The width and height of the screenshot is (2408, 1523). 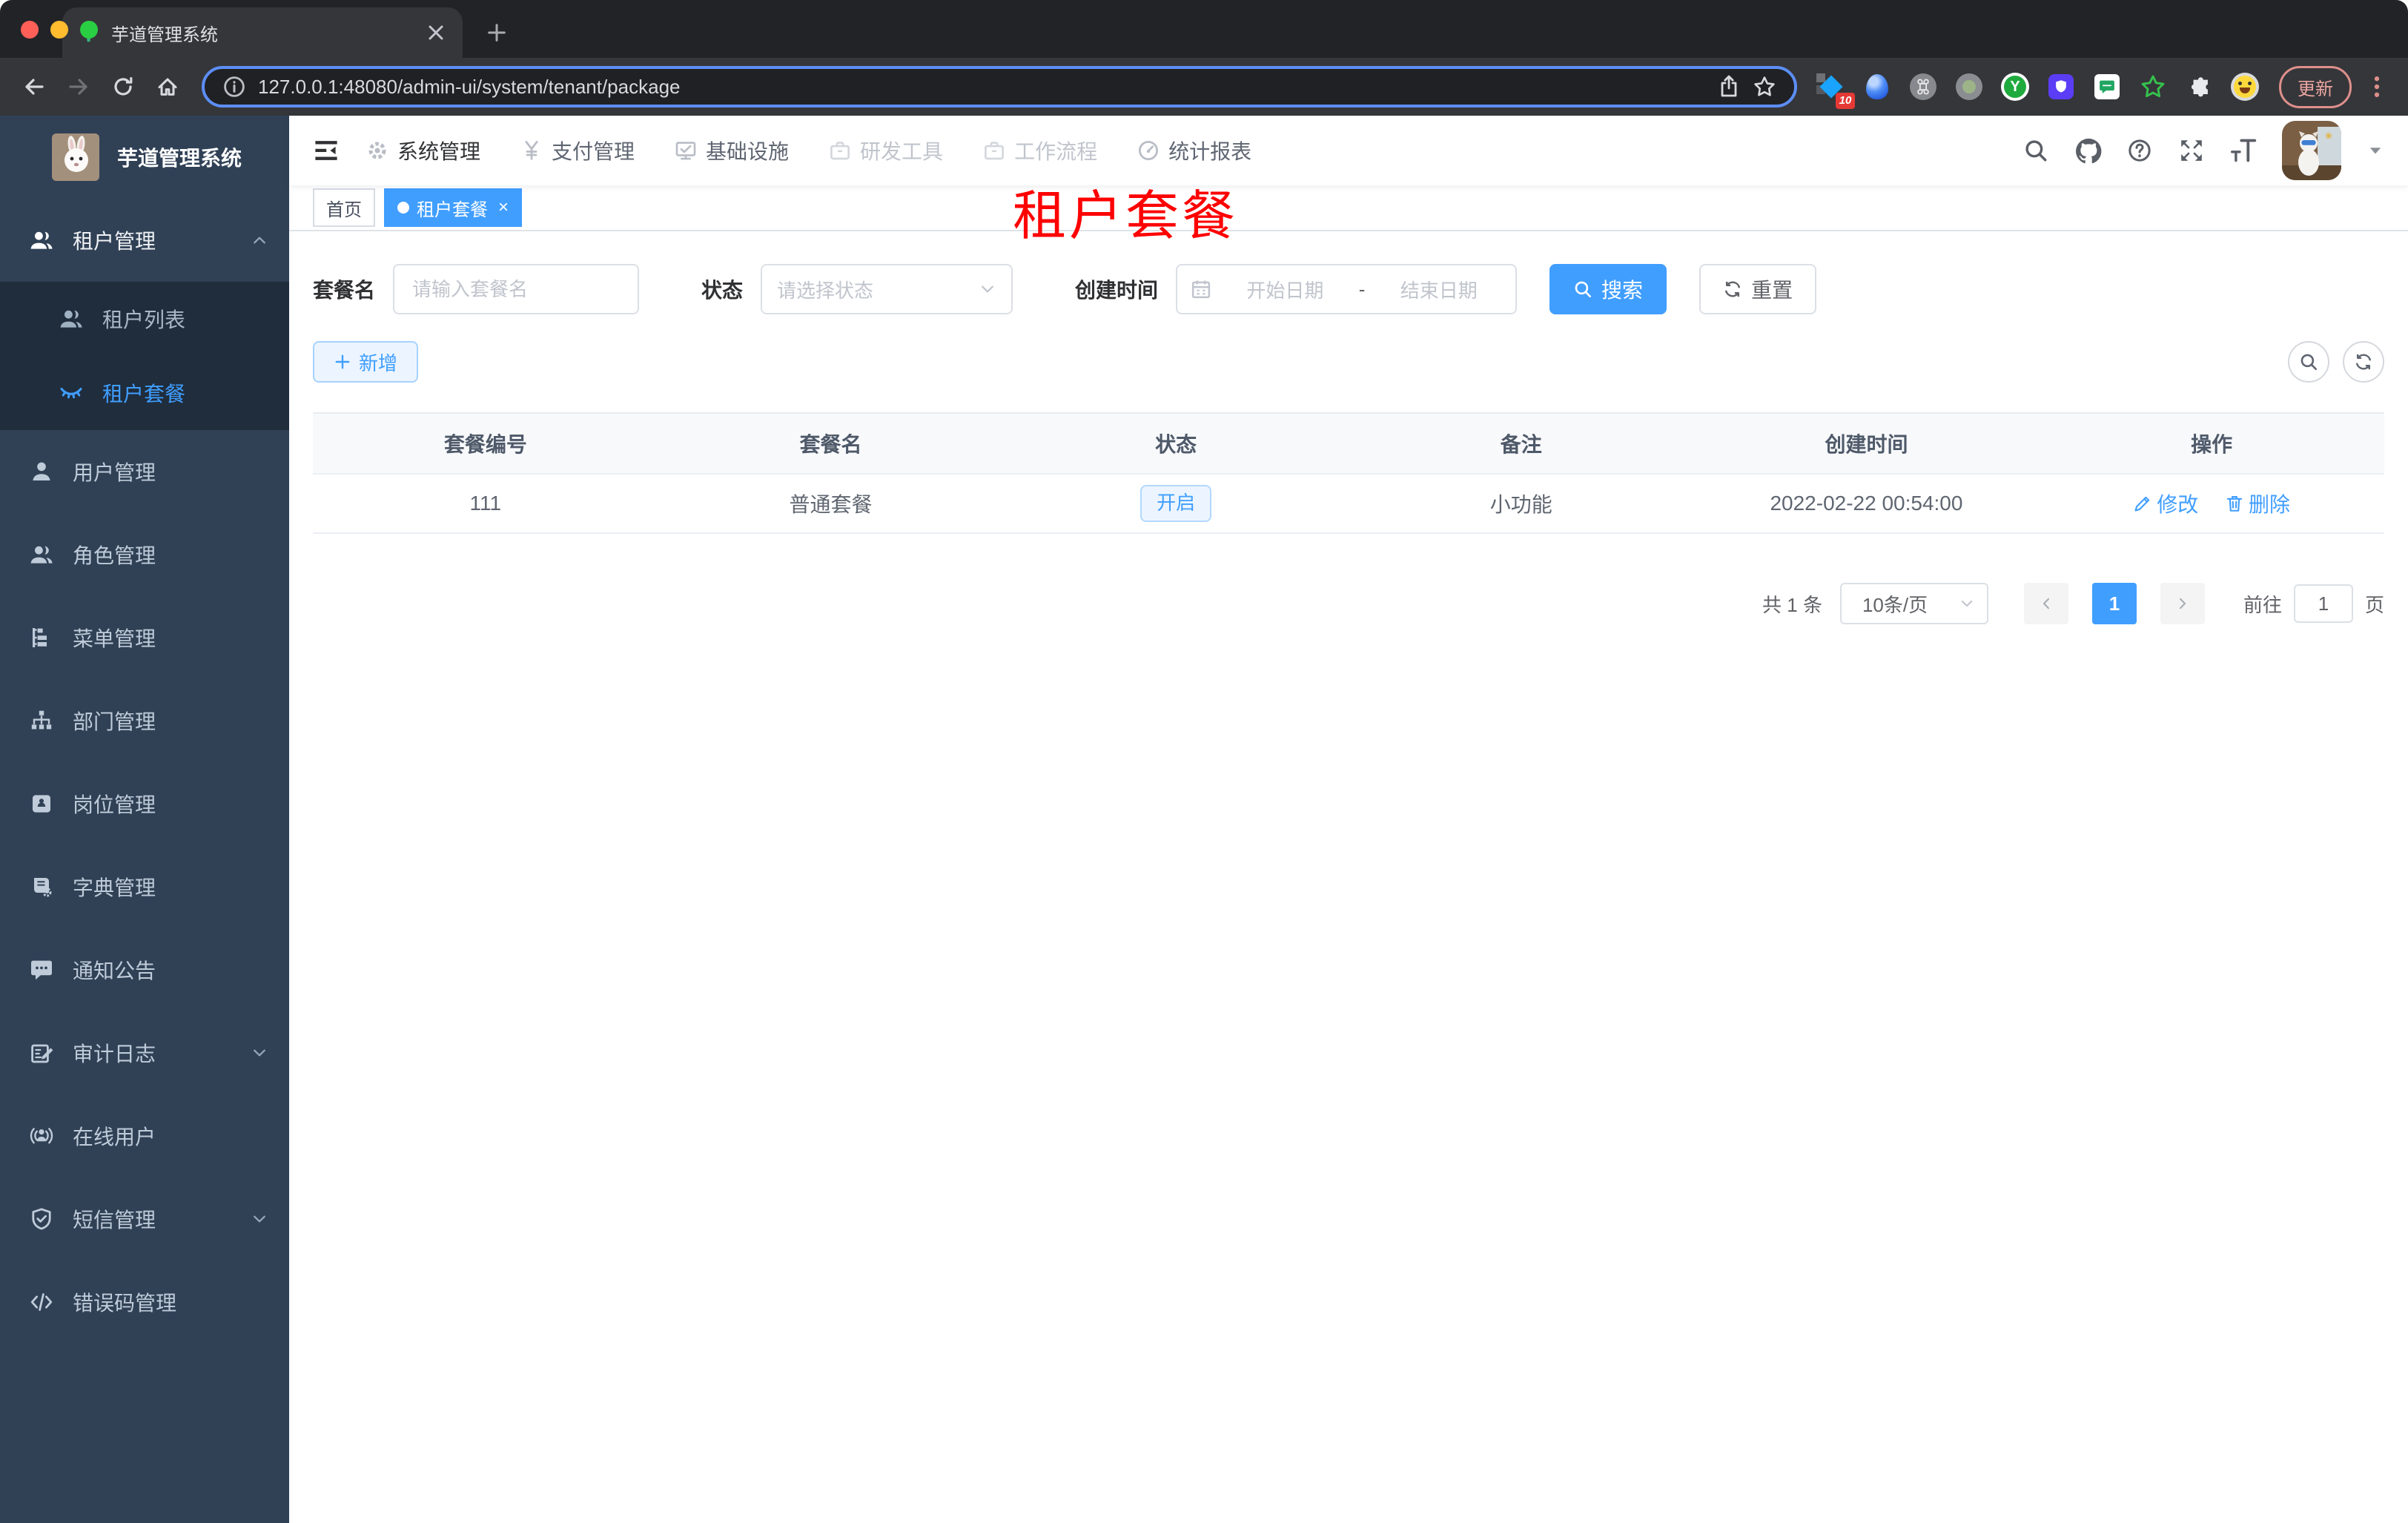 What do you see at coordinates (41, 554) in the screenshot?
I see `users-icon` at bounding box center [41, 554].